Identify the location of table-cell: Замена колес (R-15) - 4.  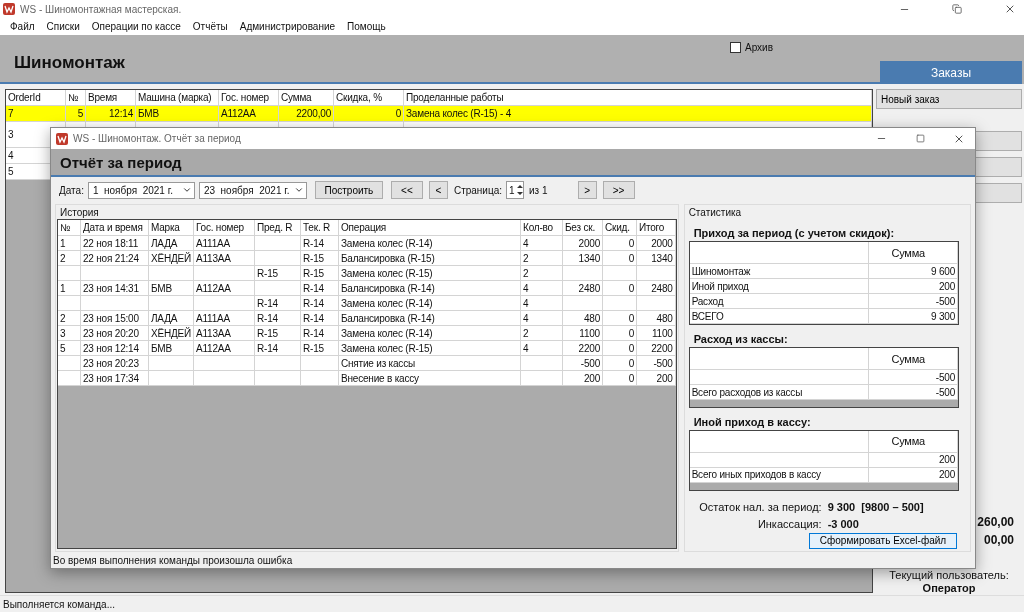
(459, 113).